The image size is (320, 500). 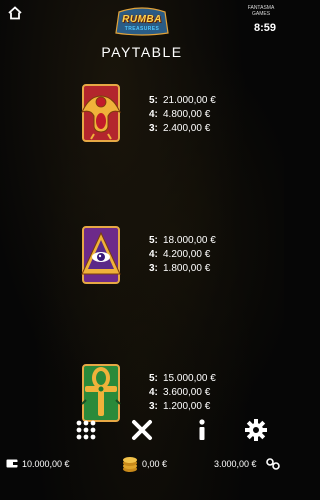 I want to click on chain-icon, so click(x=273, y=464).